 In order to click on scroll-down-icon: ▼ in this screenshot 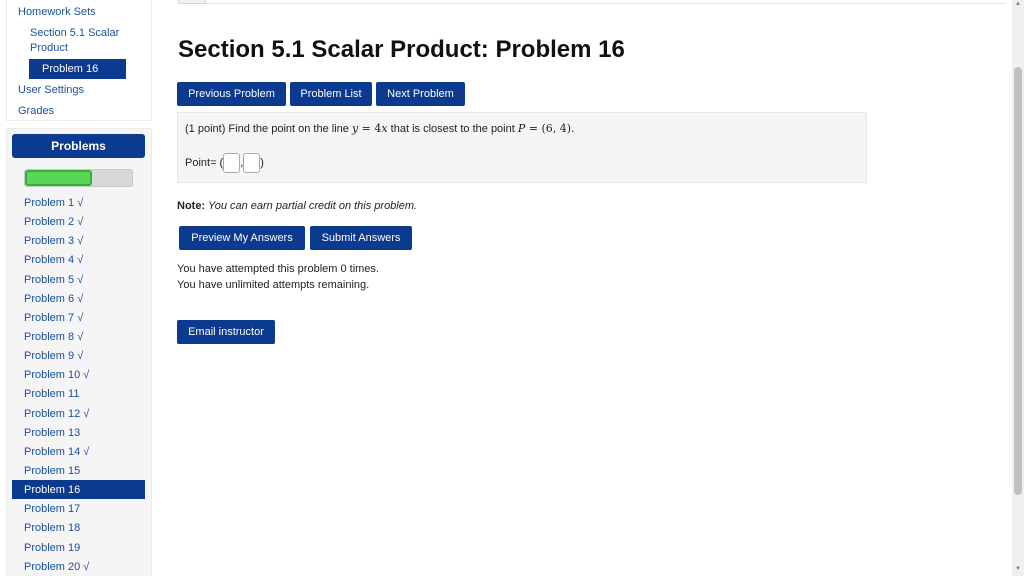, I will do `click(1018, 569)`.